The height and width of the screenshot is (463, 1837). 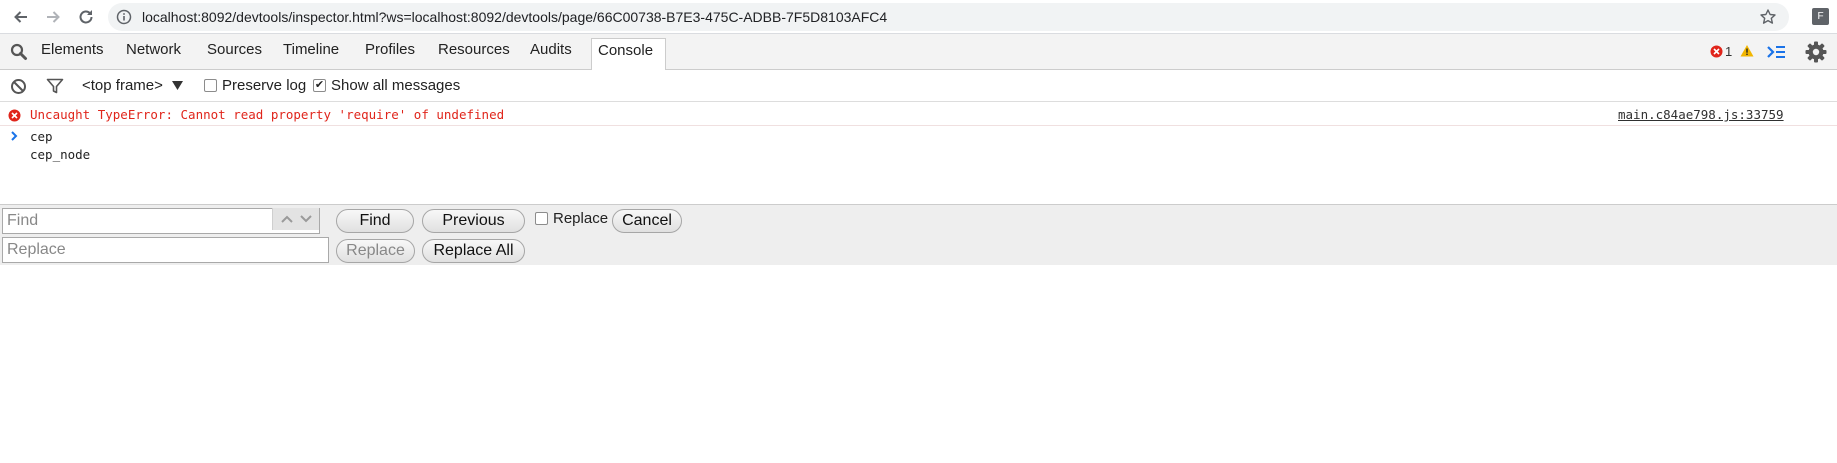 I want to click on previous-button: Previous, so click(x=473, y=221).